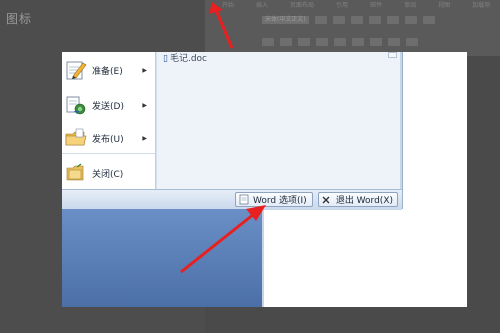  I want to click on lower-blue-panel, so click(162, 258).